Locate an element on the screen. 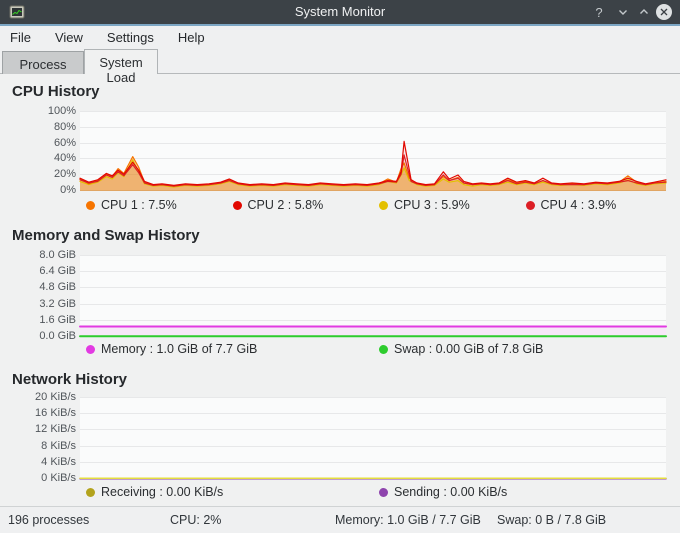 The width and height of the screenshot is (680, 533). network-history-title: Network History is located at coordinates (70, 379).